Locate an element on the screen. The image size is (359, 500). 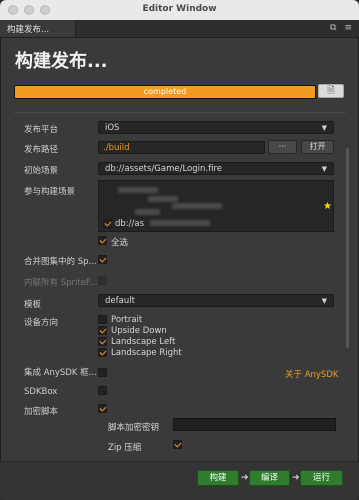
scene-item-label: db://as is located at coordinates (130, 224).